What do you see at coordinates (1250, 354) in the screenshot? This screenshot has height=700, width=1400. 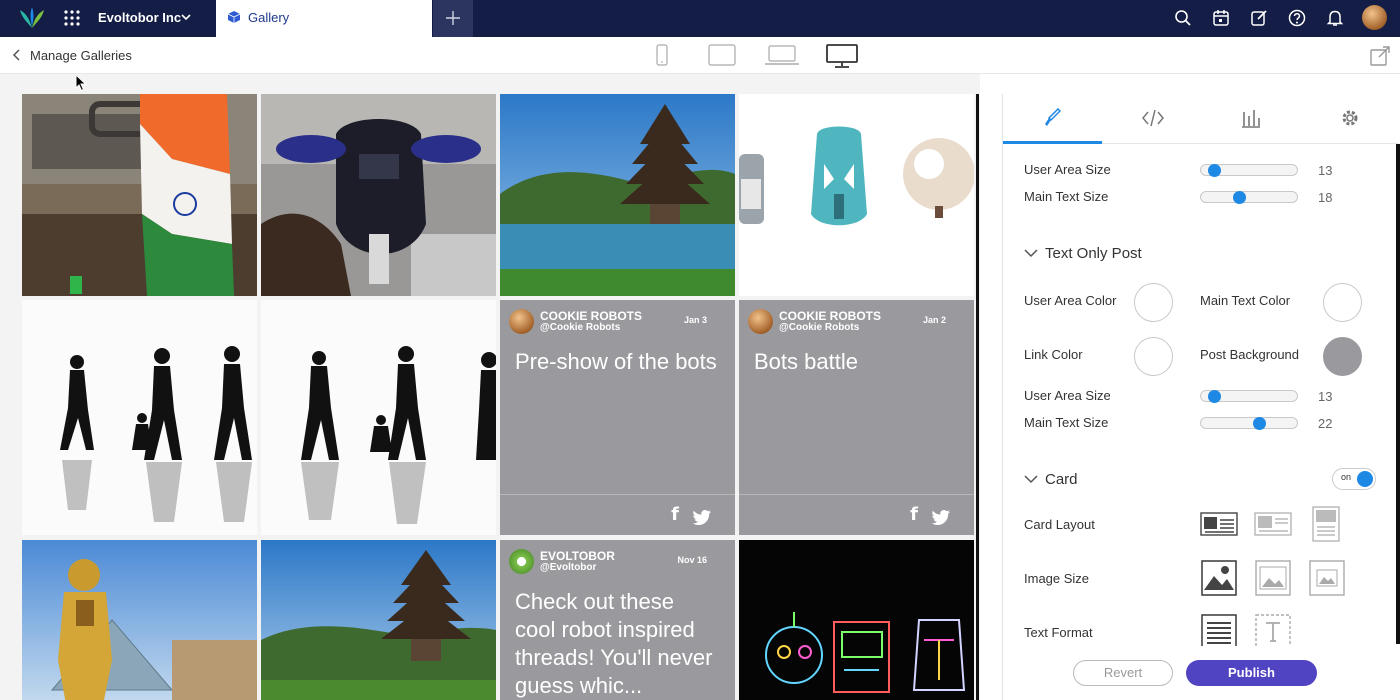 I see `color-label: Post Background` at bounding box center [1250, 354].